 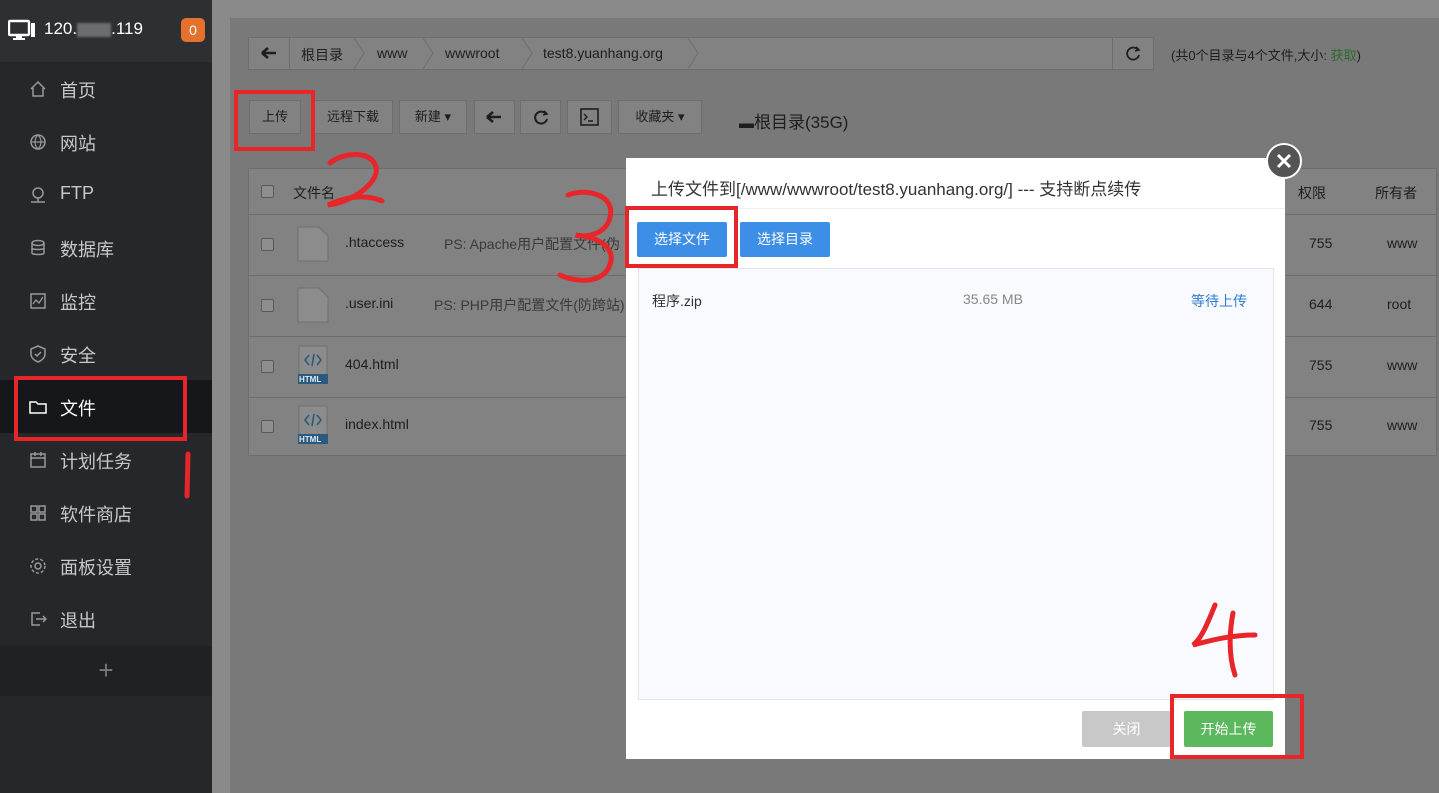 I want to click on annotation-box-start-upload, so click(x=1237, y=726).